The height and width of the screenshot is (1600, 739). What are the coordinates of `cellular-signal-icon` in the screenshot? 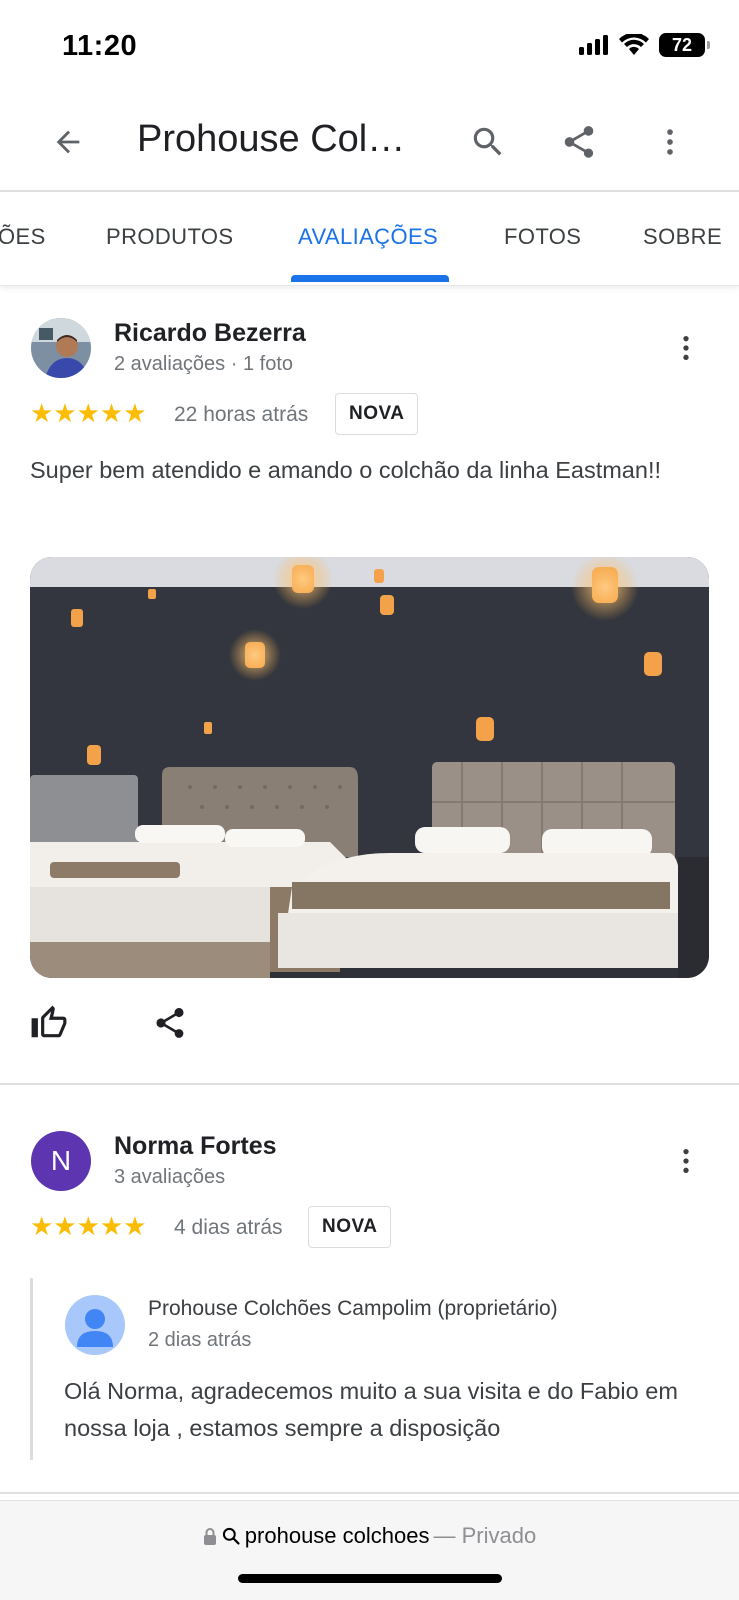 It's located at (593, 45).